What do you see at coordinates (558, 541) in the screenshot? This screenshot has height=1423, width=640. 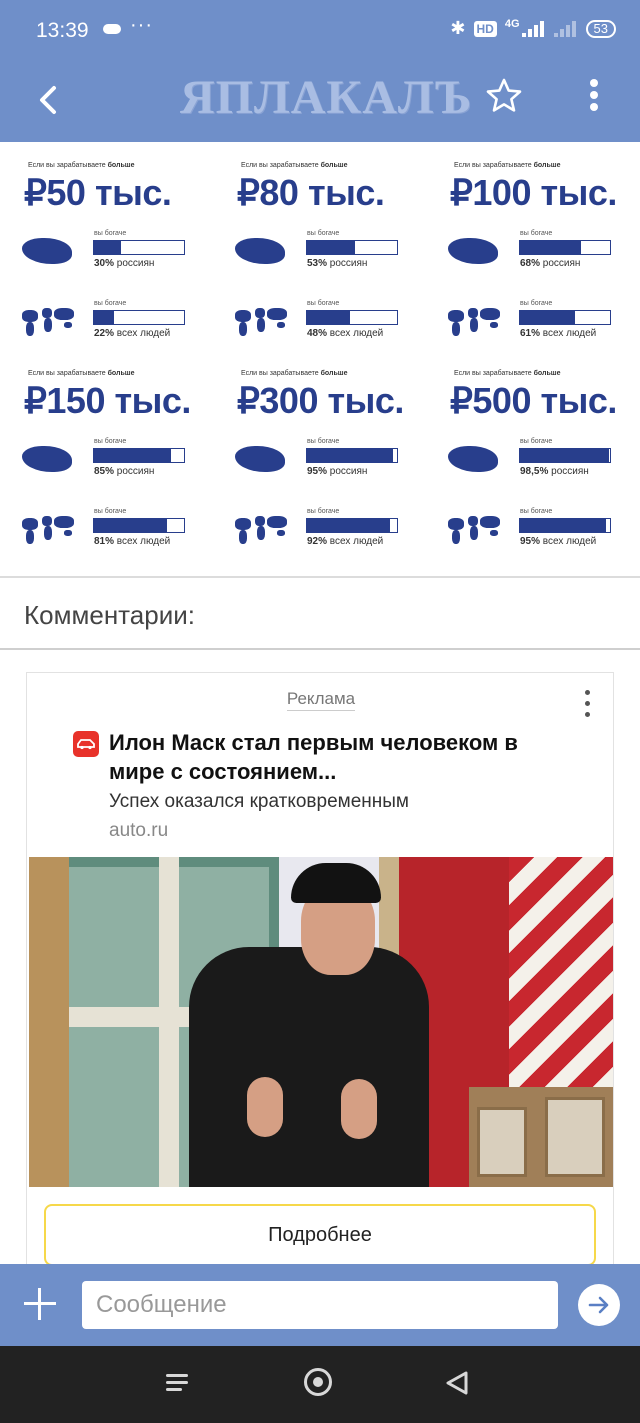 I see `percent-label: 95% всех людей` at bounding box center [558, 541].